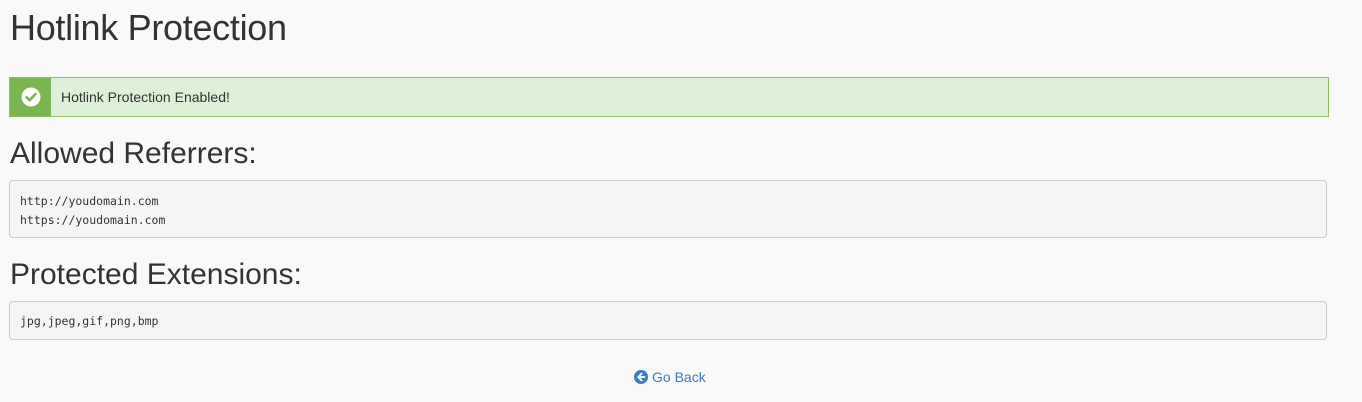 This screenshot has width=1362, height=402. Describe the element at coordinates (641, 377) in the screenshot. I see `arrow-circle-left-icon` at that location.